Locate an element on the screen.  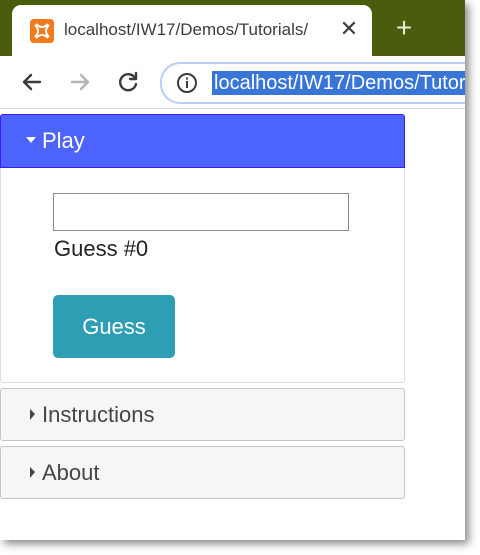
accordion-label: About is located at coordinates (71, 472).